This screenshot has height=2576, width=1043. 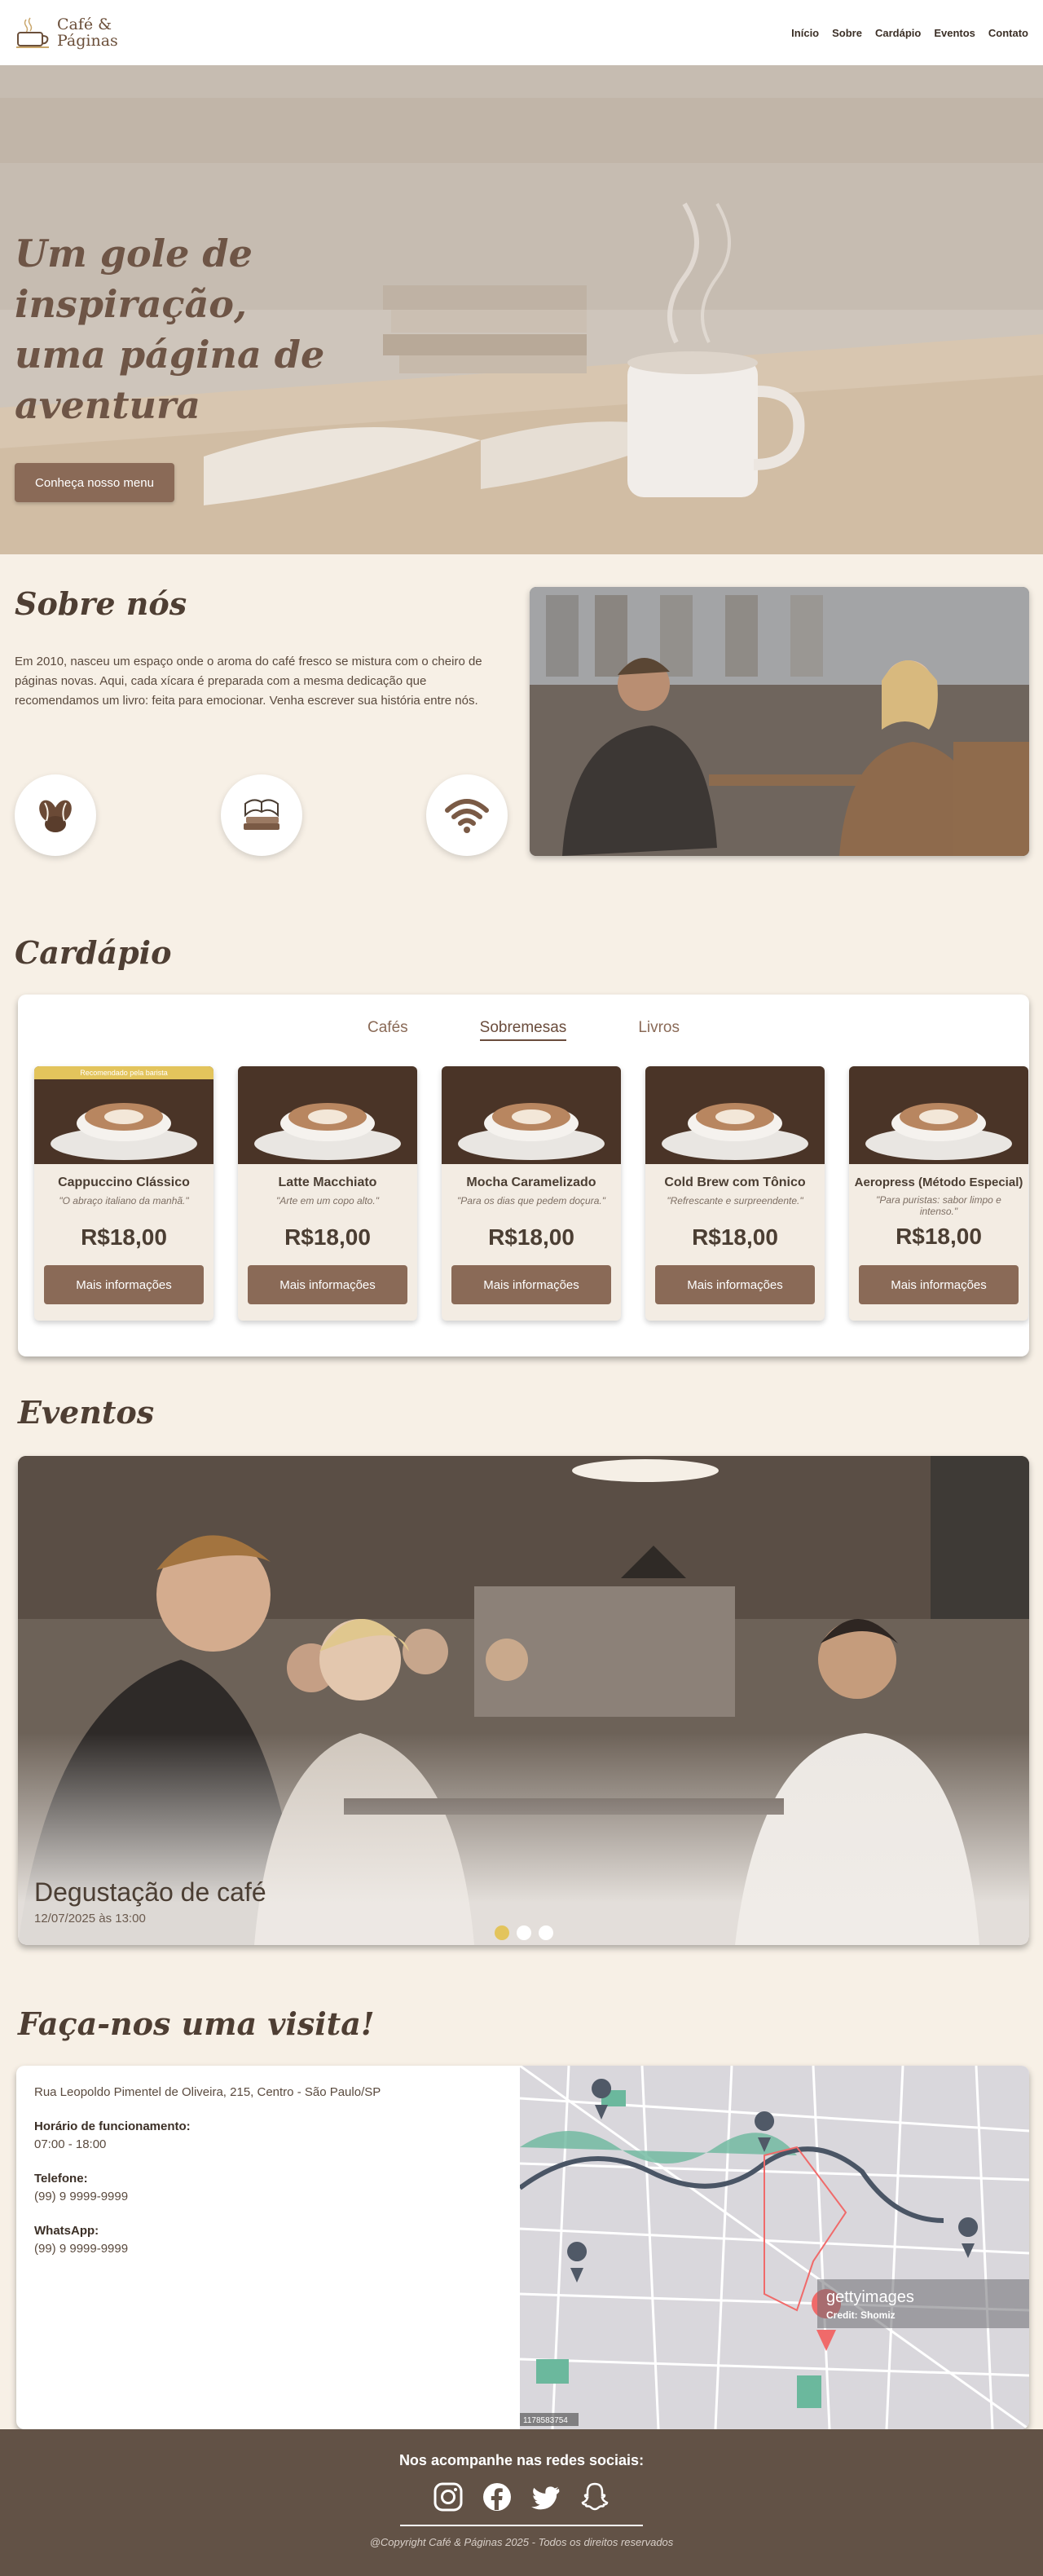 I want to click on nav-sobre: Sobre, so click(x=847, y=33).